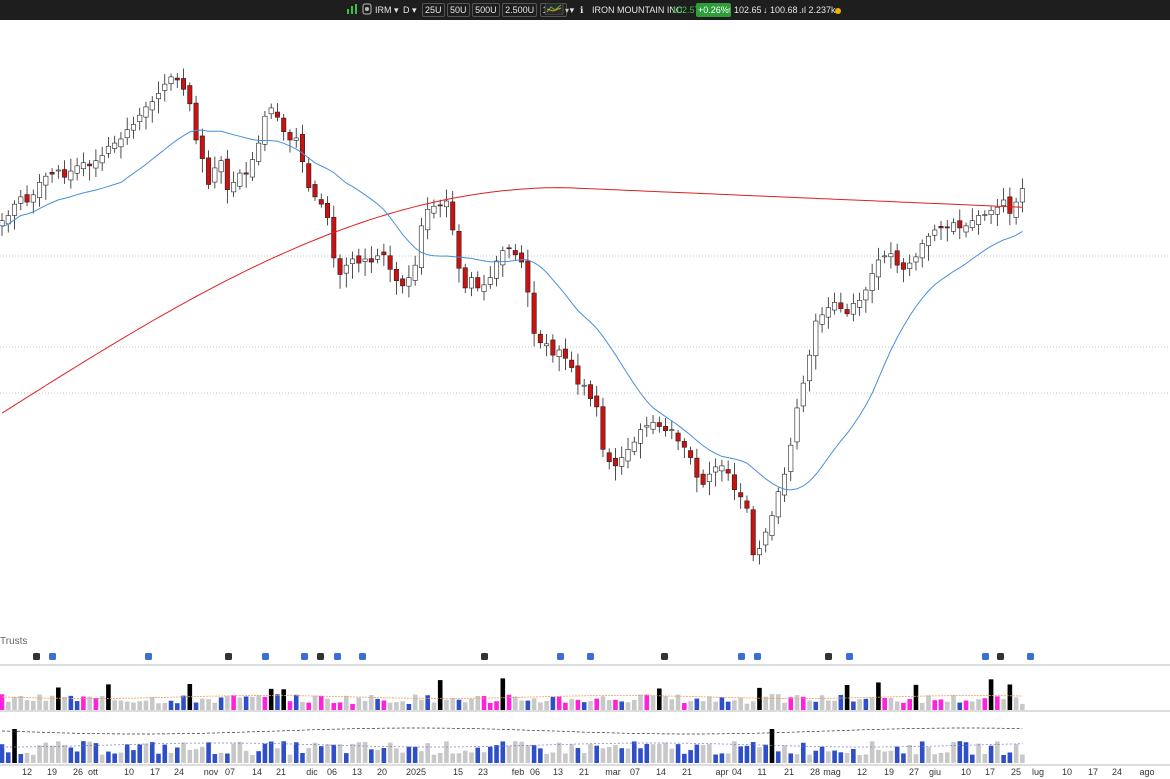  Describe the element at coordinates (27, 772) in the screenshot. I see `x-tick-label: 12` at that location.